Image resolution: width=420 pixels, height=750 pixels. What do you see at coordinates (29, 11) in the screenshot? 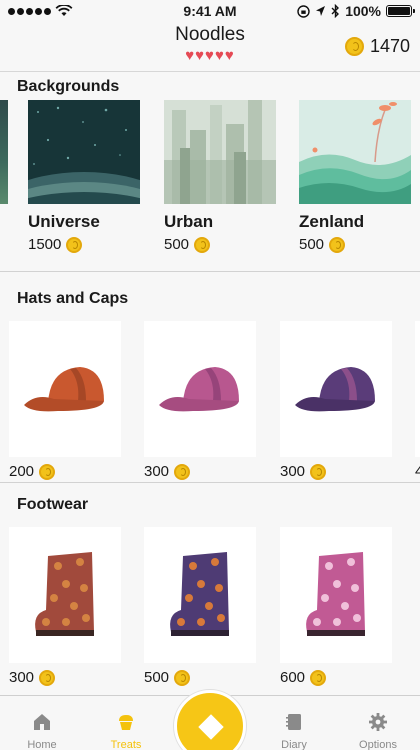
I see `signal-strength-icon` at bounding box center [29, 11].